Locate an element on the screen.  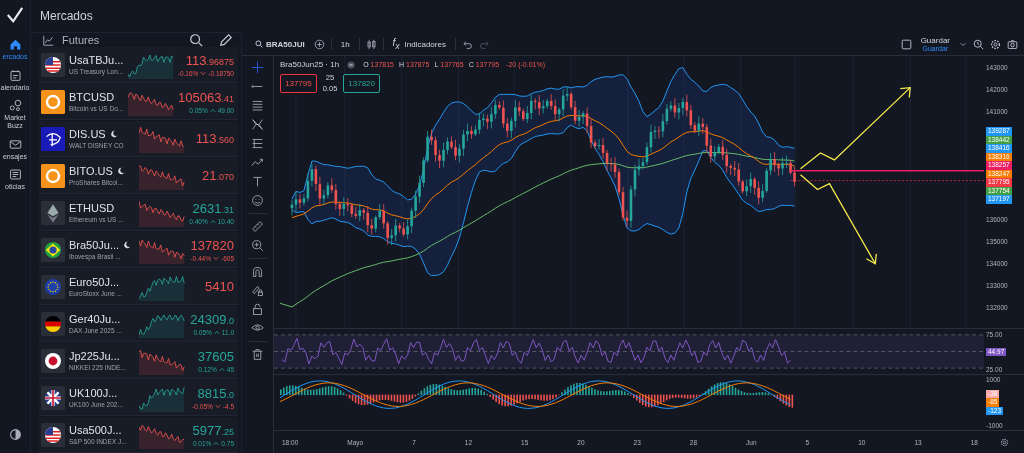
collapse-icon is located at coordinates (351, 64).